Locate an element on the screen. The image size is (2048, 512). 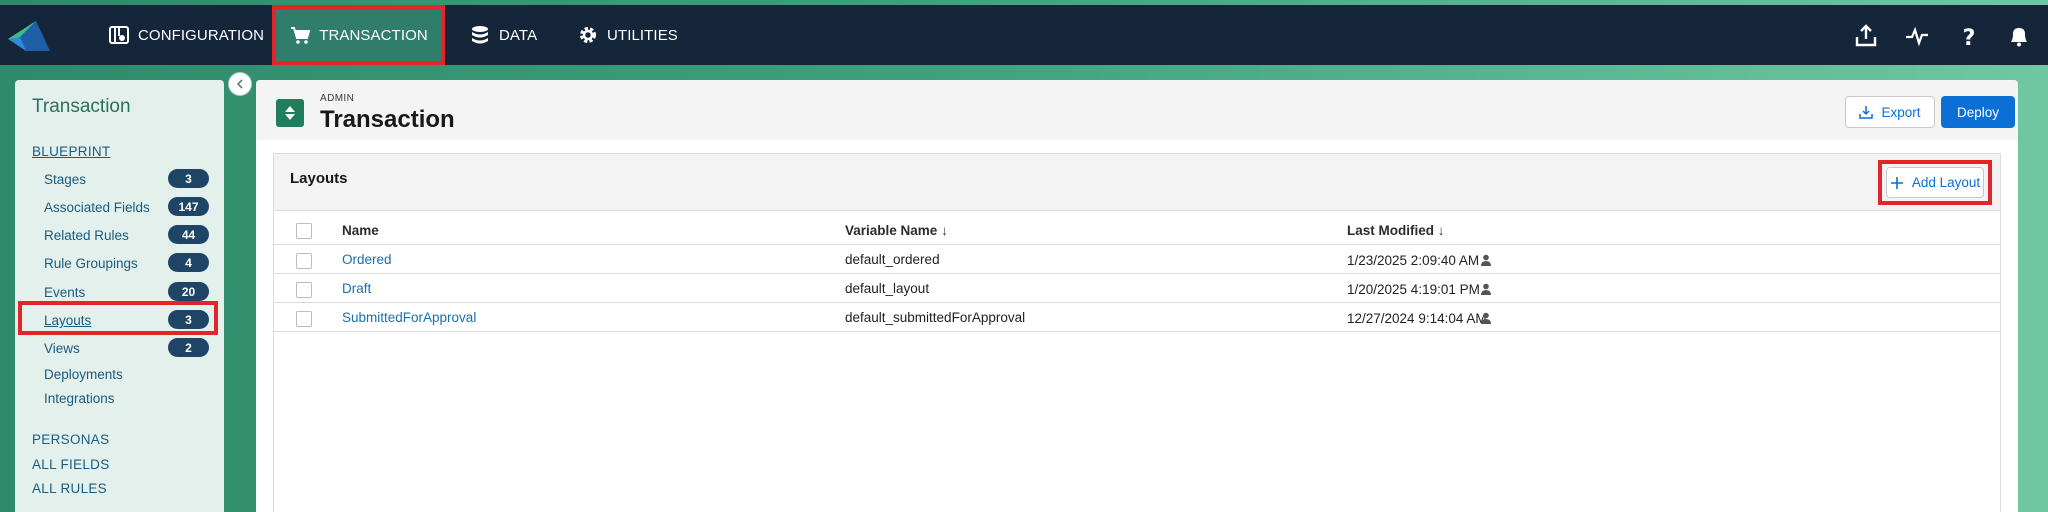
nav-data: DATA is located at coordinates (504, 35).